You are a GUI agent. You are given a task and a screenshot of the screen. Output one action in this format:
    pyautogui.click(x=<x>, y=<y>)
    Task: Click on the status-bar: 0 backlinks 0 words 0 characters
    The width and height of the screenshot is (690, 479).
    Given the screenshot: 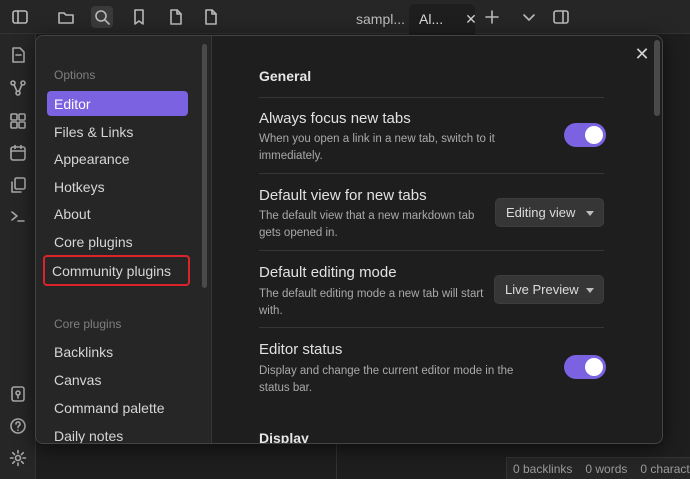 What is the action you would take?
    pyautogui.click(x=598, y=468)
    